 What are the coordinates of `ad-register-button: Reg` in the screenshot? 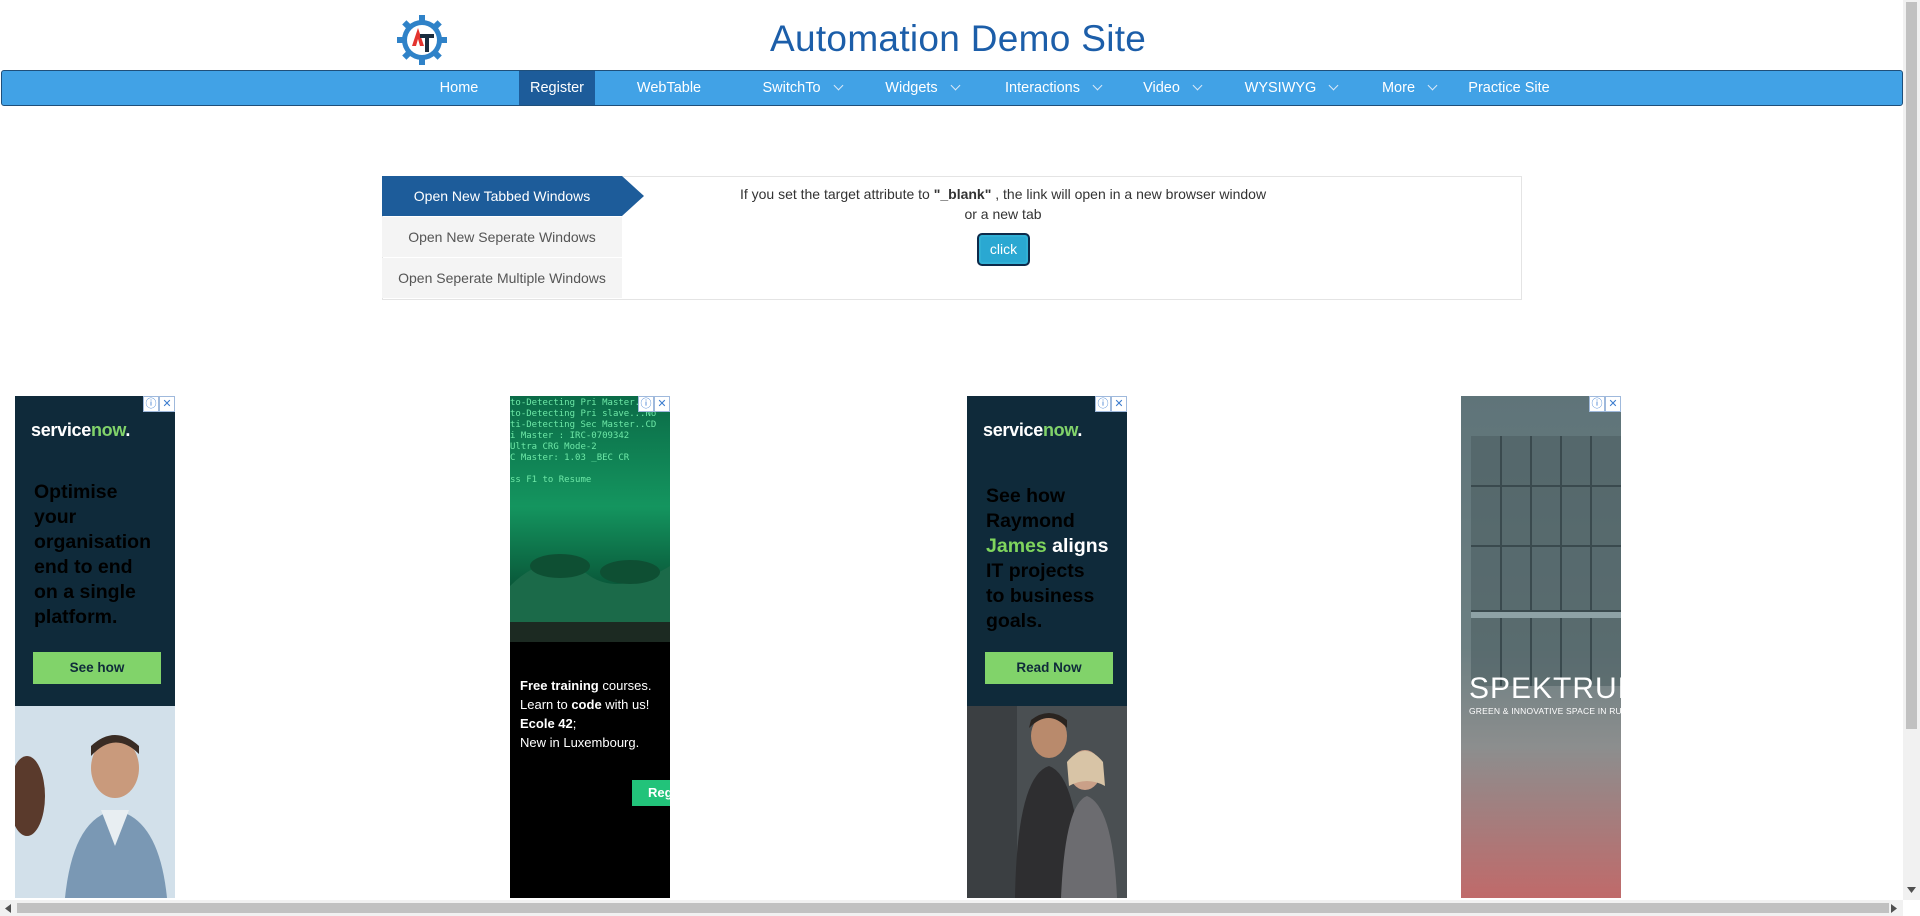 It's located at (651, 793).